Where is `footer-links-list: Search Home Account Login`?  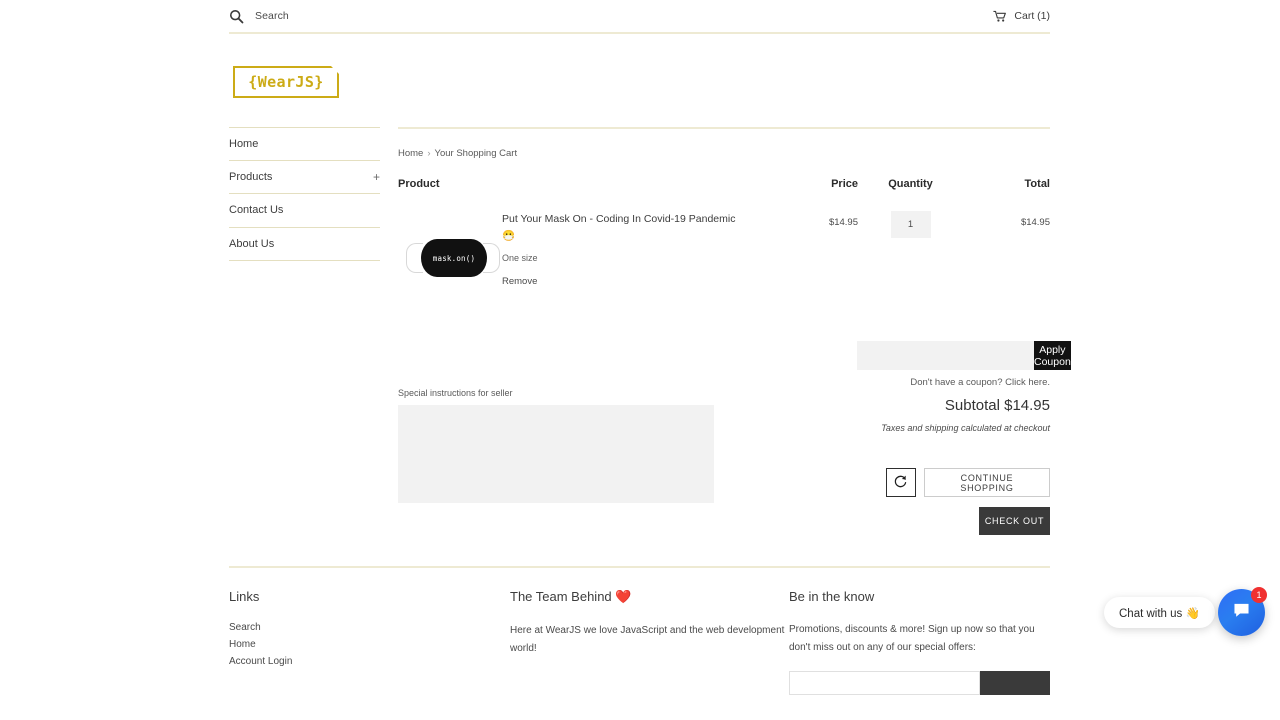 footer-links-list: Search Home Account Login is located at coordinates (369, 645).